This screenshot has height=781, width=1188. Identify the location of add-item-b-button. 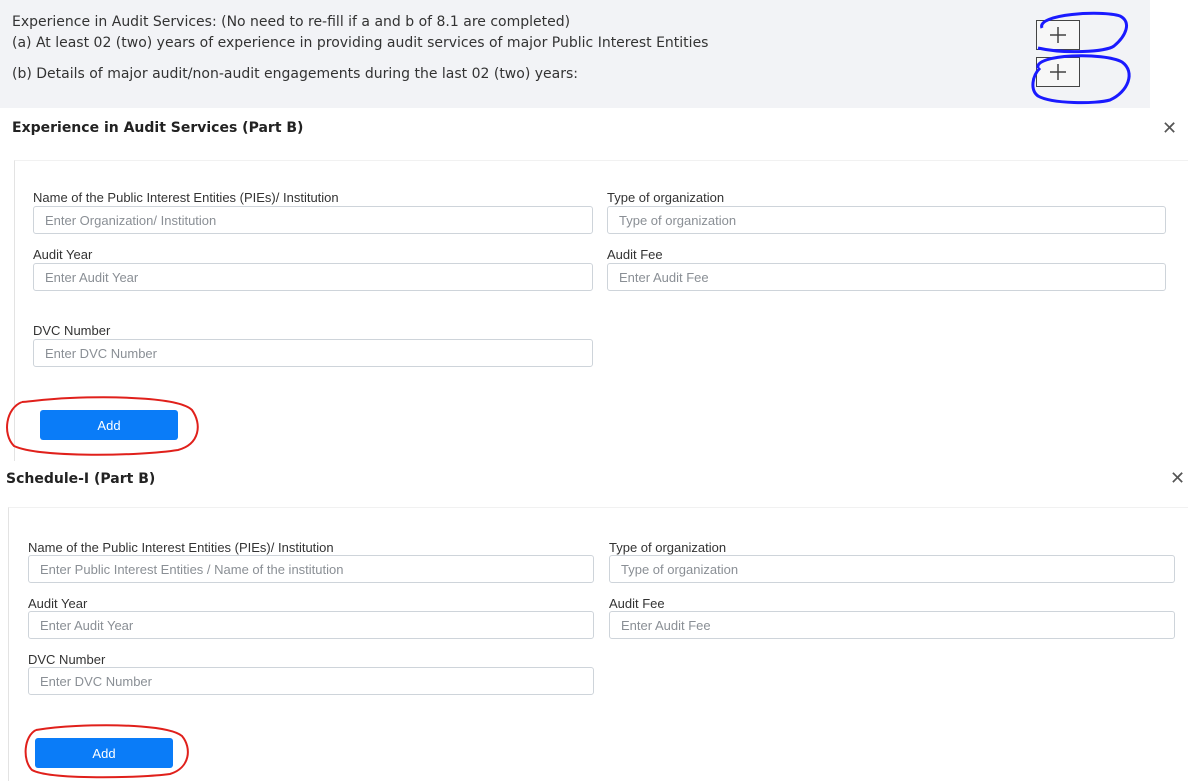
(1058, 72).